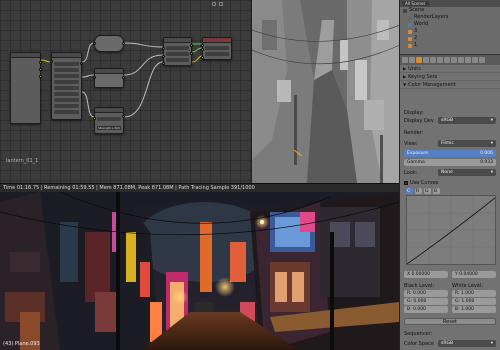 The height and width of the screenshot is (350, 500). What do you see at coordinates (214, 4) in the screenshot?
I see `view-icon` at bounding box center [214, 4].